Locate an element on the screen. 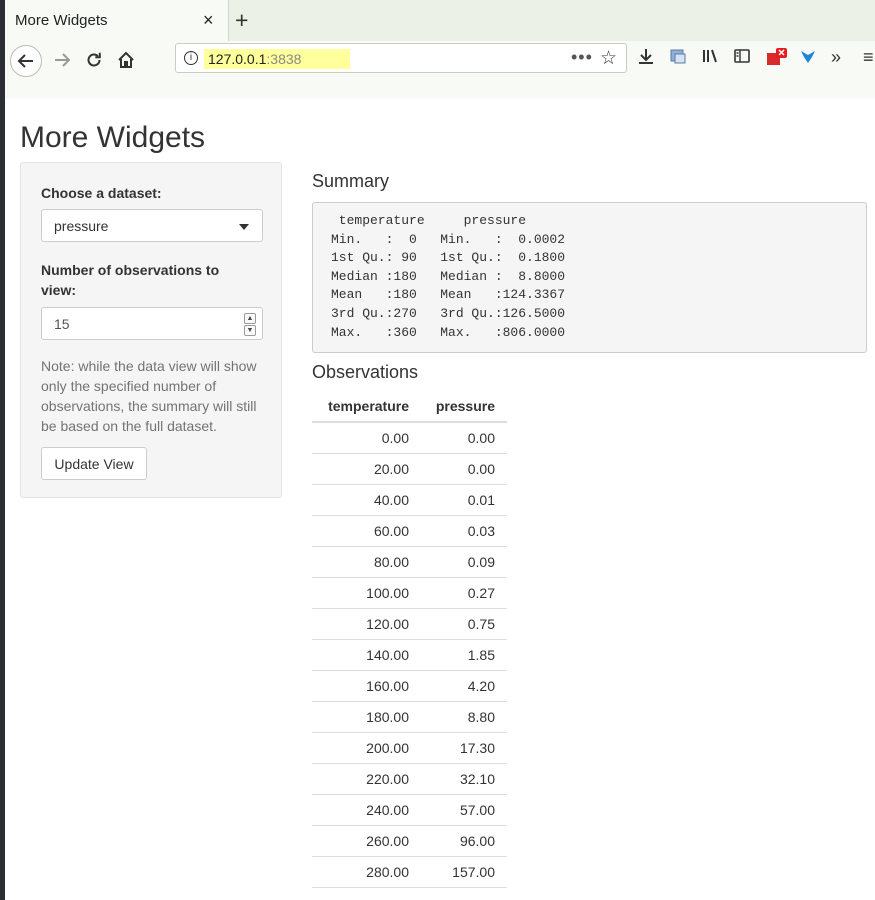  spin-up-icon: ▲ is located at coordinates (250, 318).